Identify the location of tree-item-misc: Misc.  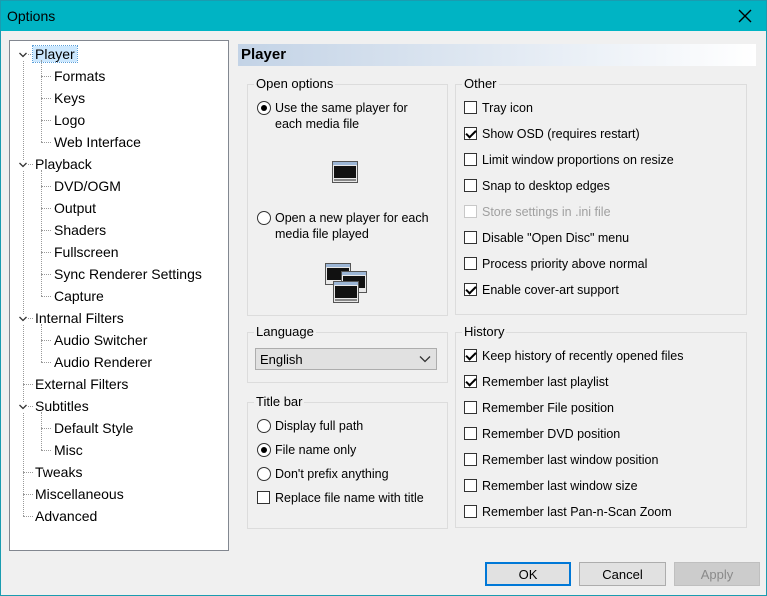
(68, 450).